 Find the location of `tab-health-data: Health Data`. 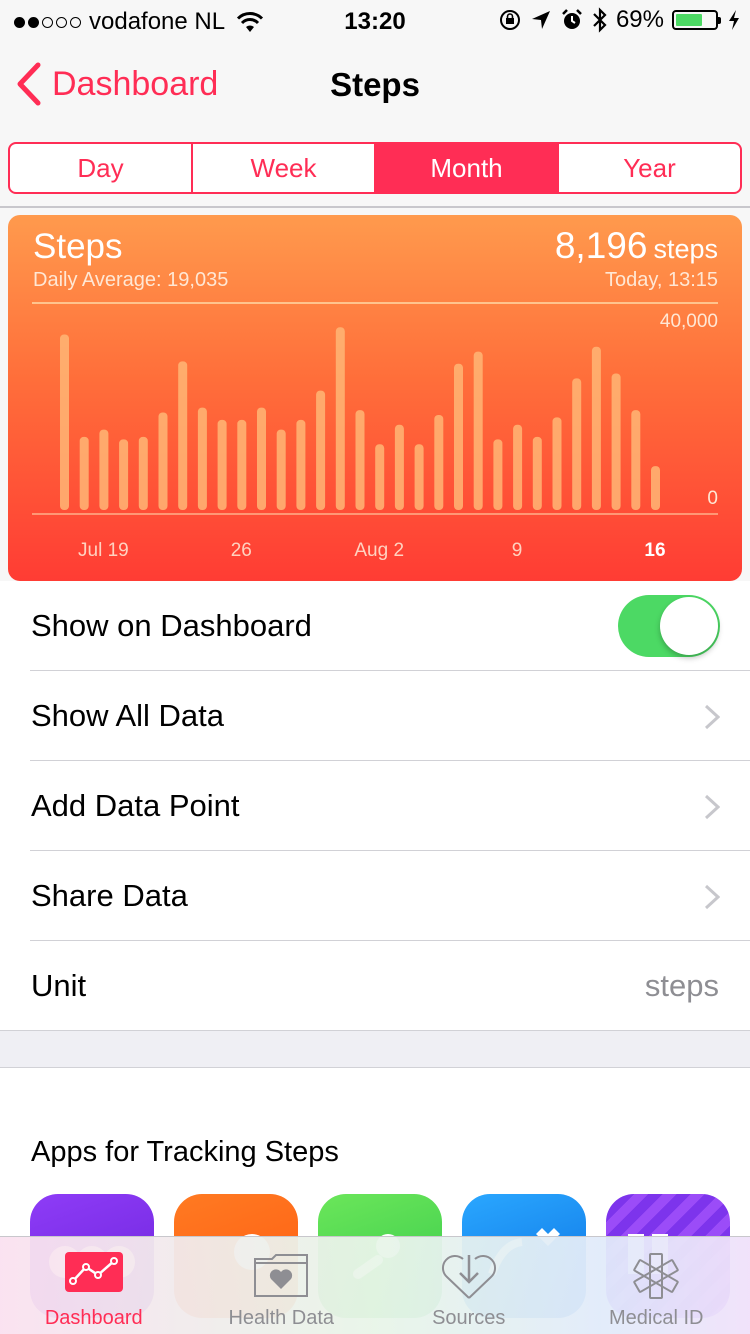

tab-health-data: Health Data is located at coordinates (282, 1285).